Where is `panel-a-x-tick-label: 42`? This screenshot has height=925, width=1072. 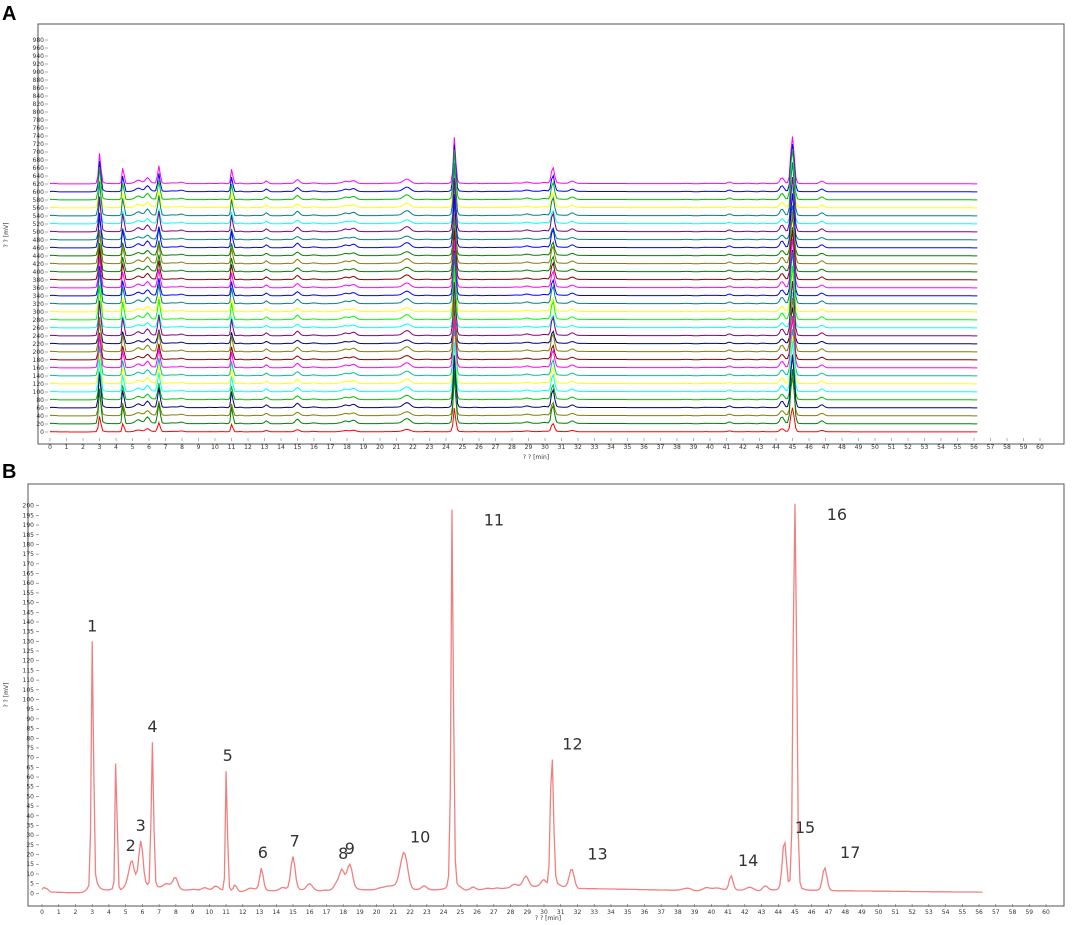
panel-a-x-tick-label: 42 is located at coordinates (743, 447).